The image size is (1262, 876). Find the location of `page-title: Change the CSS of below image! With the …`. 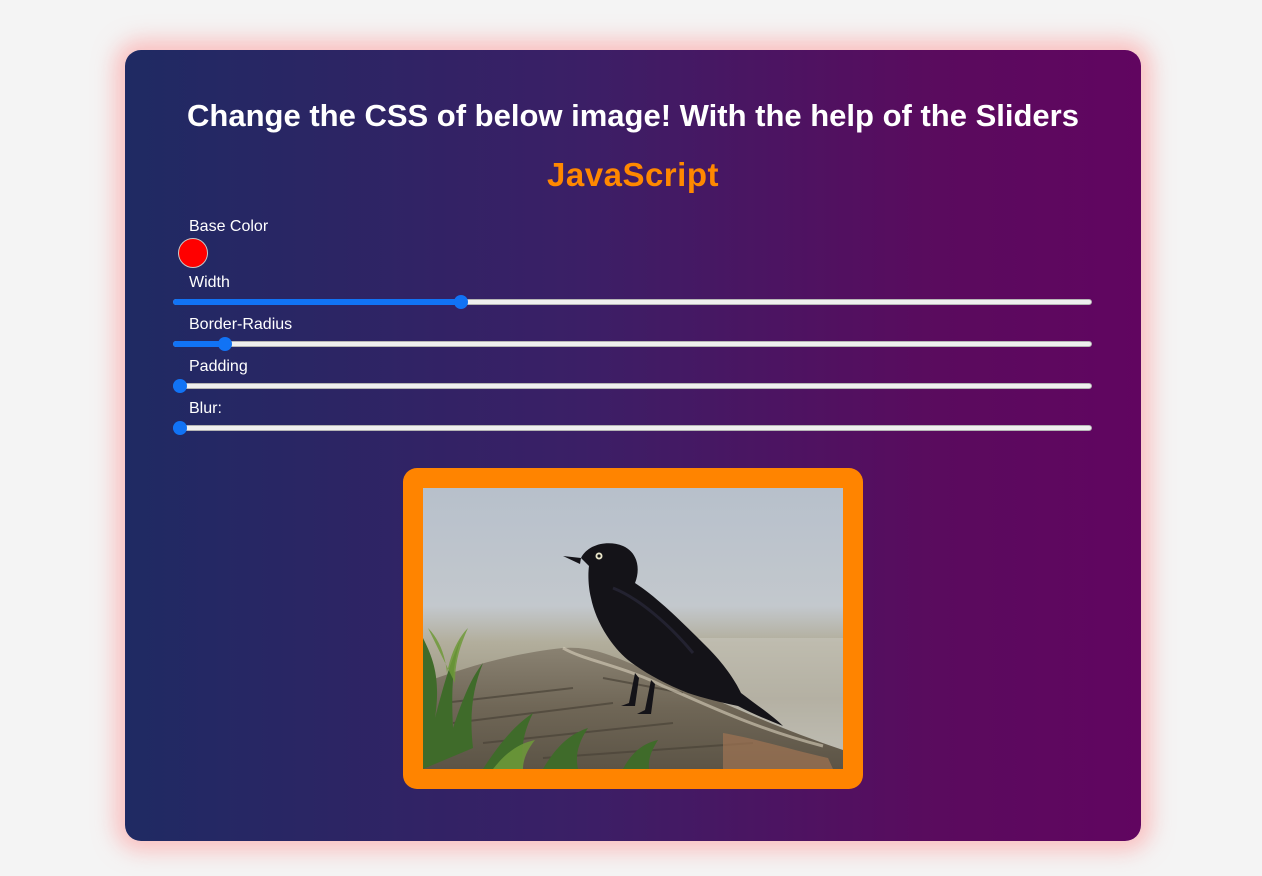

page-title: Change the CSS of below image! With the … is located at coordinates (633, 115).